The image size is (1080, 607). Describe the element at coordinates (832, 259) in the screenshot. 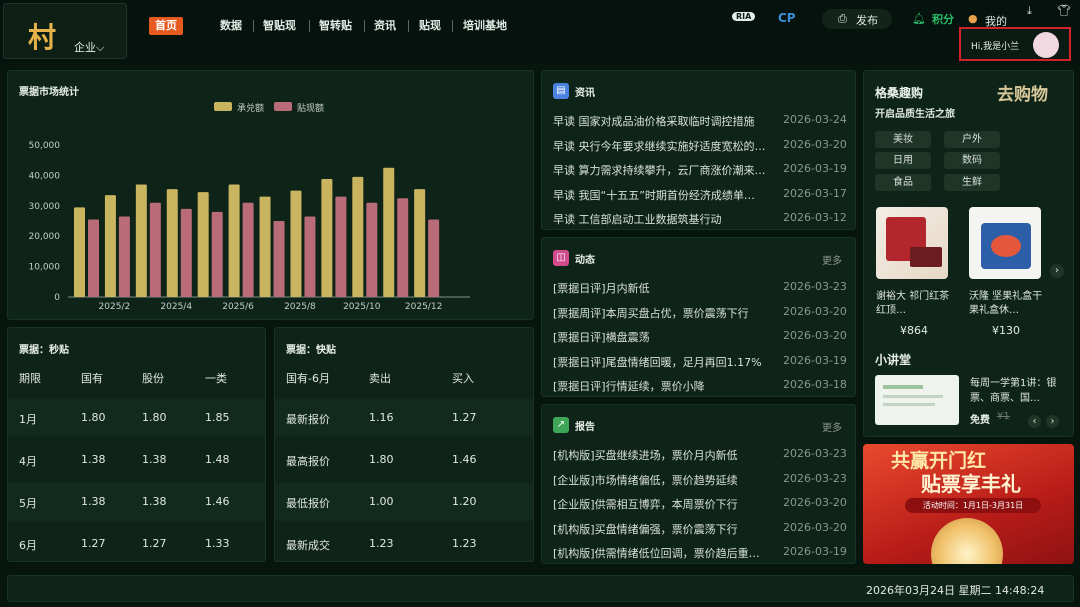

I see `dynamics-more-link: 更多` at that location.